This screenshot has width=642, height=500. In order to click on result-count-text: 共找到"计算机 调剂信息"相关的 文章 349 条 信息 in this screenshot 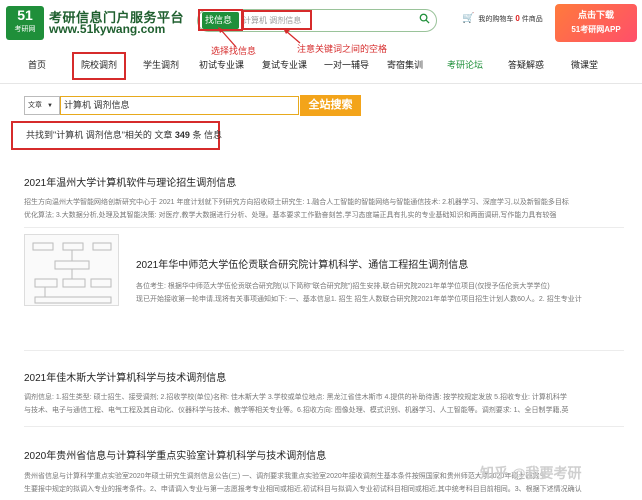, I will do `click(124, 134)`.